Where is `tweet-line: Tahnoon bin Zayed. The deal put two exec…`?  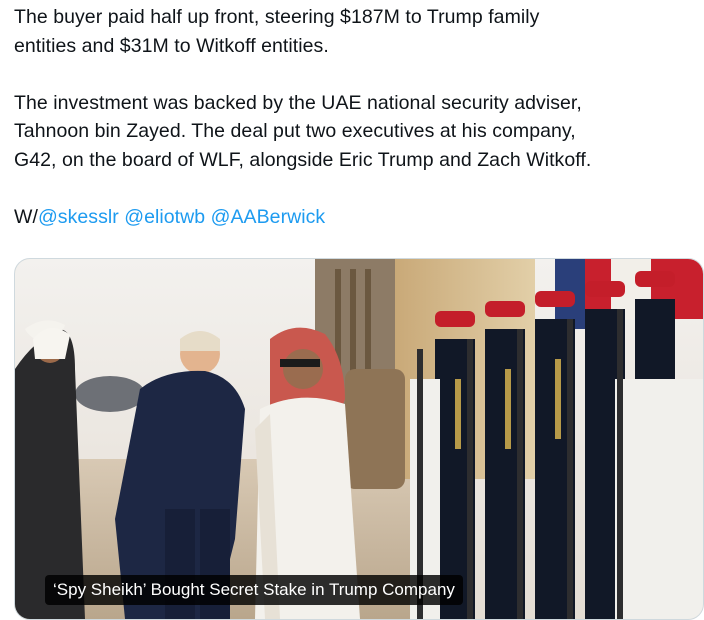 tweet-line: Tahnoon bin Zayed. The deal put two exec… is located at coordinates (295, 131).